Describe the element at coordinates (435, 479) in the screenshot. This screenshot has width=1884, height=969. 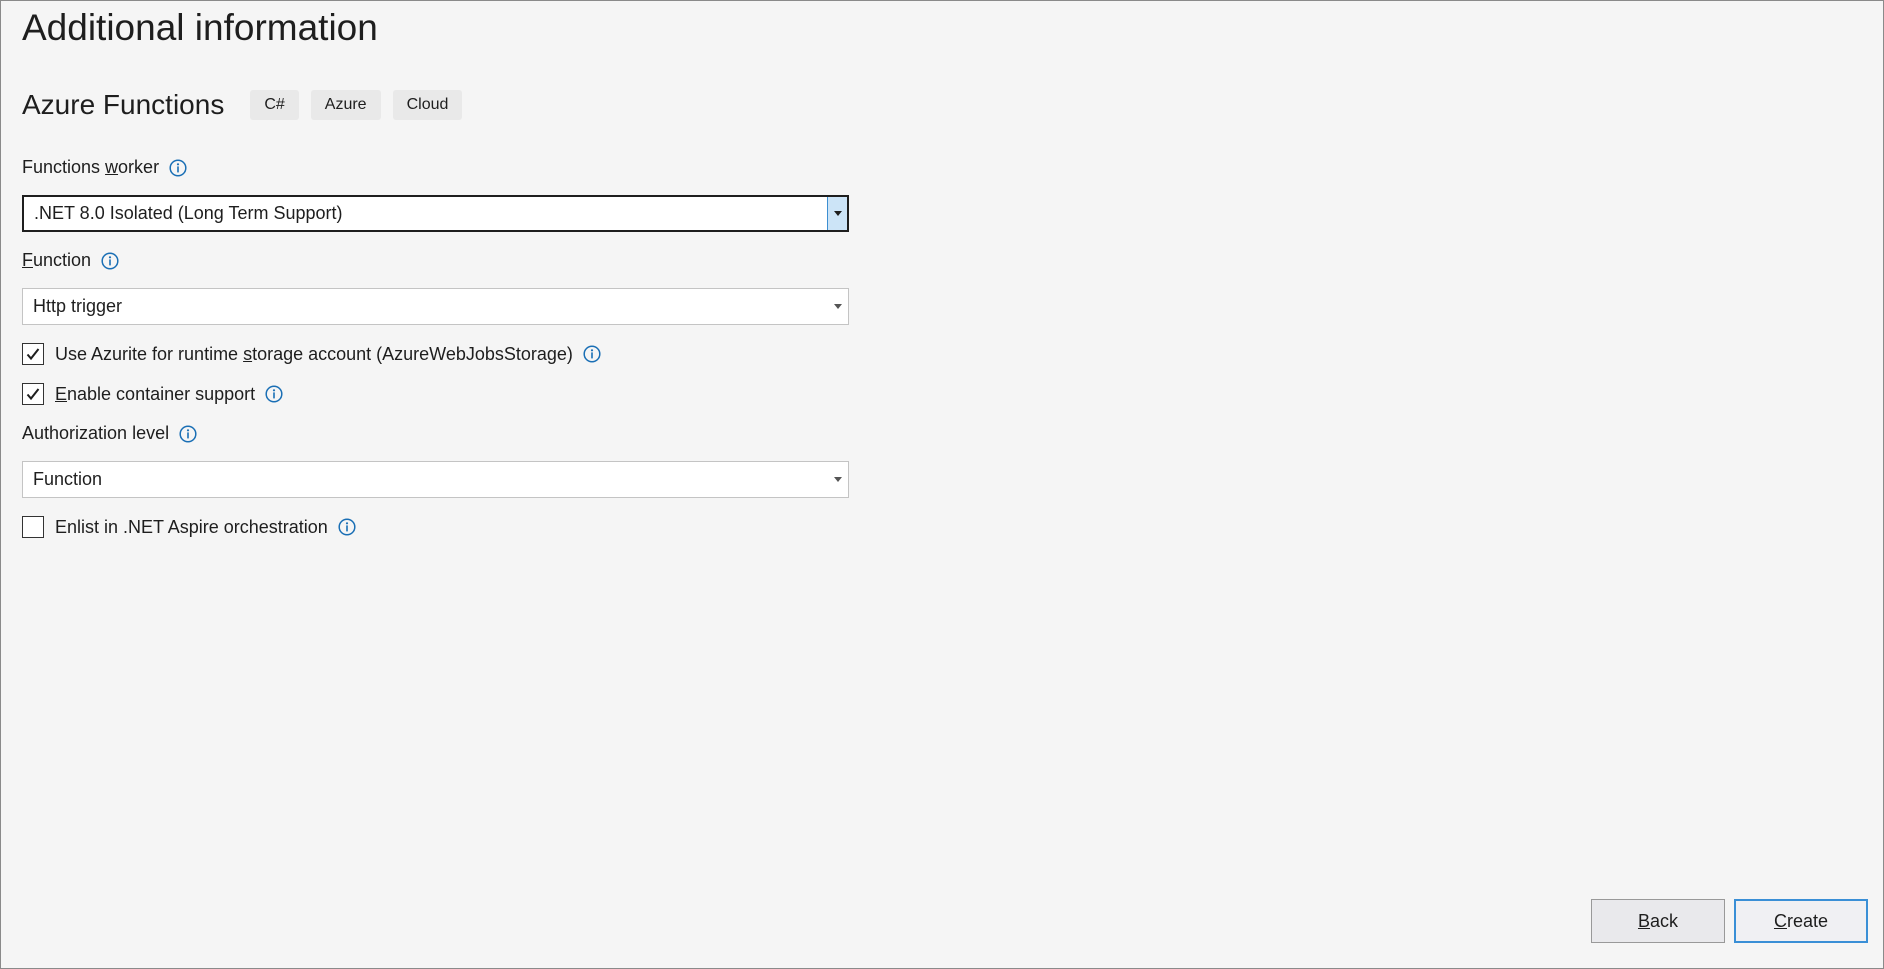
I see `authorization-level-select: Function` at that location.